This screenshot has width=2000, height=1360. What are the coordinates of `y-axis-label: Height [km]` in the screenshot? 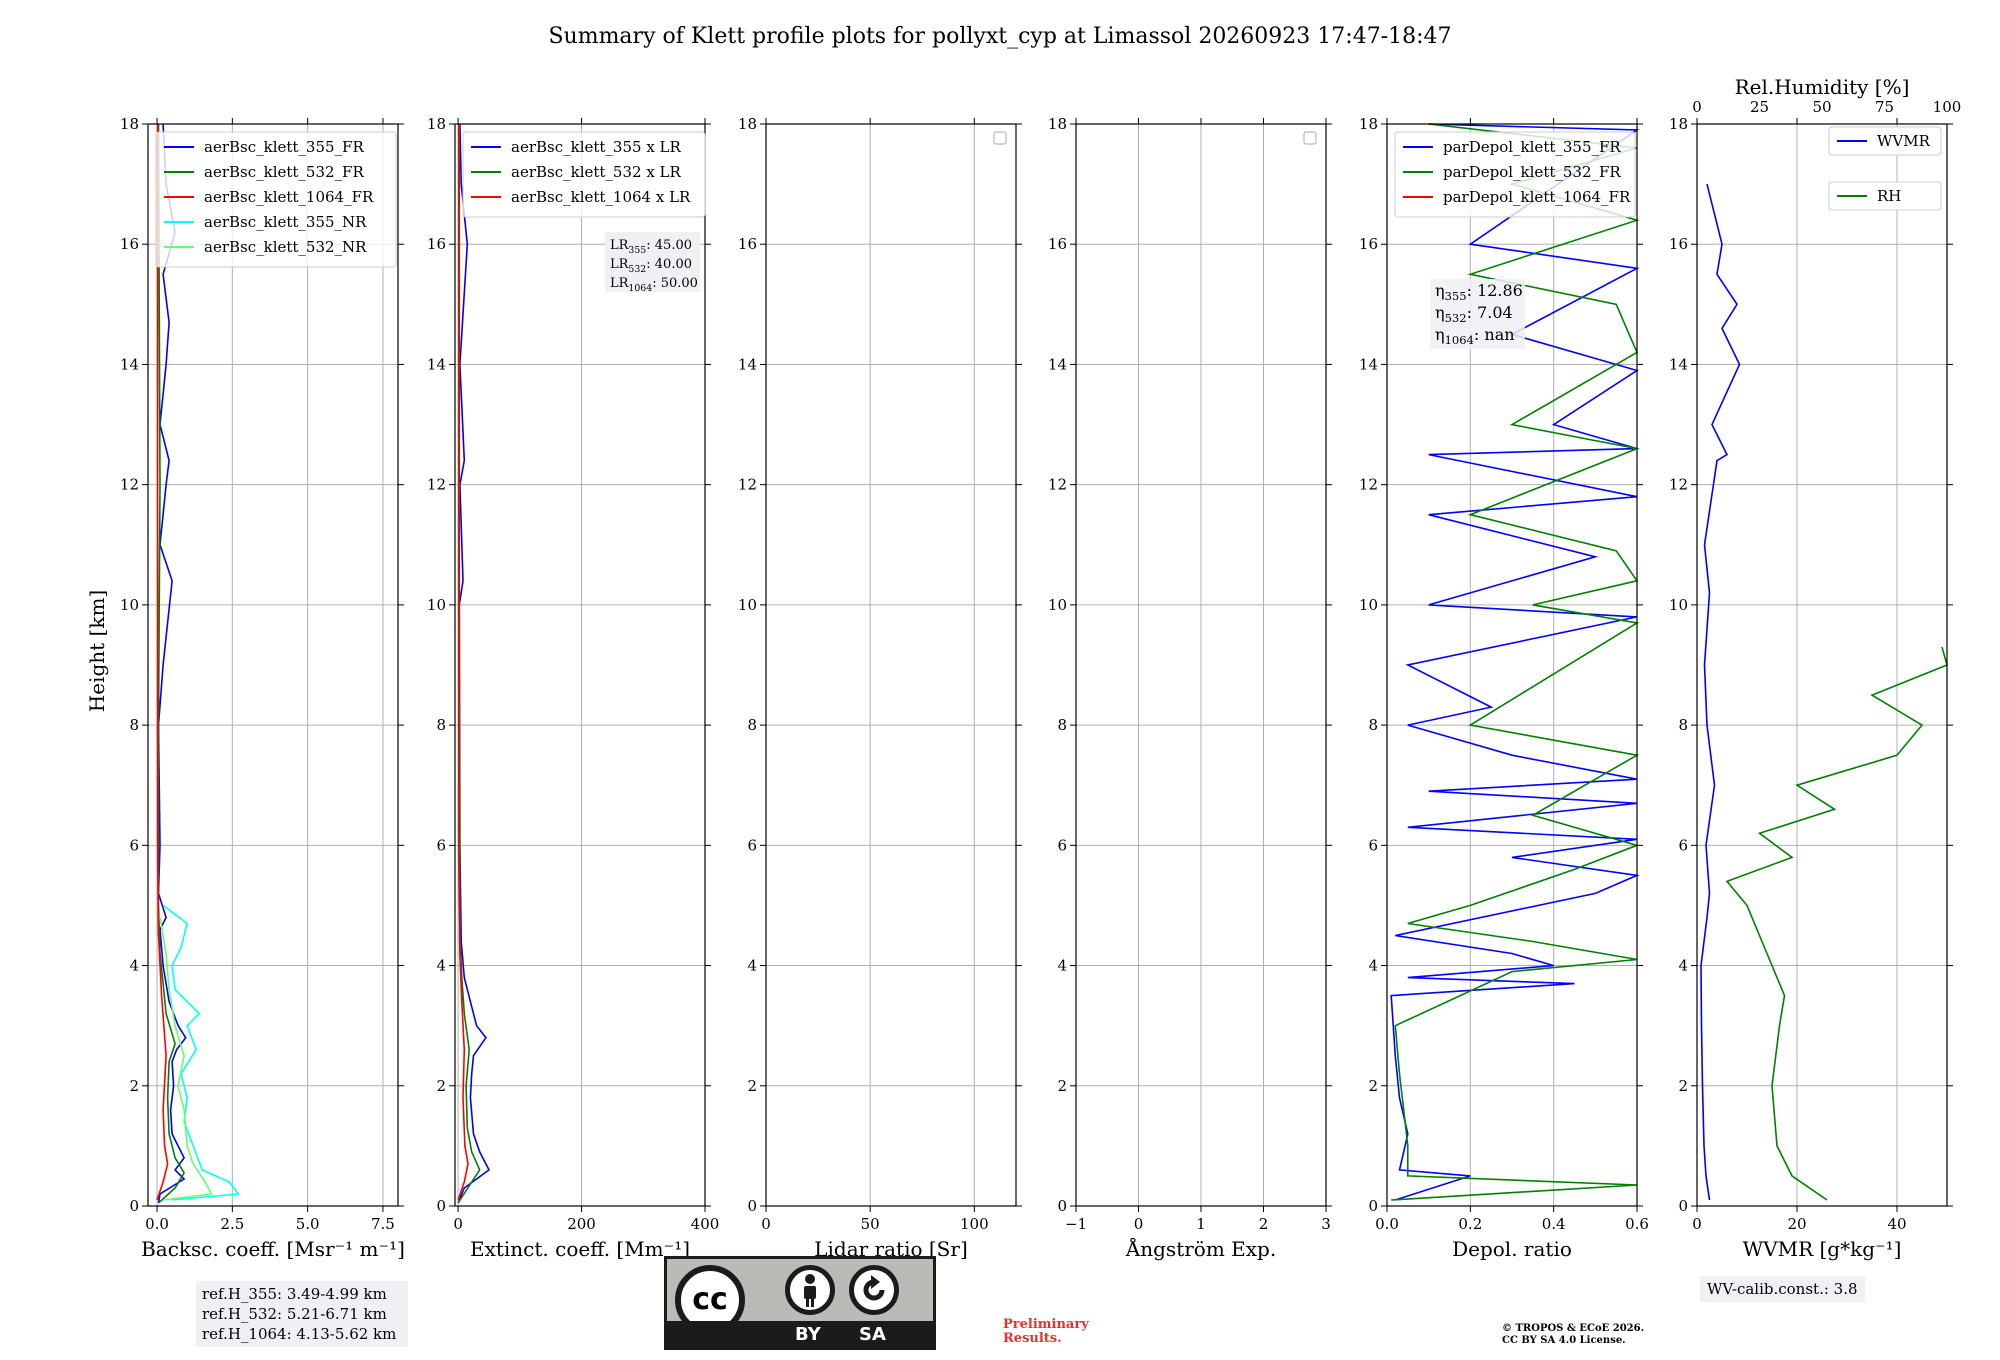 It's located at (97, 651).